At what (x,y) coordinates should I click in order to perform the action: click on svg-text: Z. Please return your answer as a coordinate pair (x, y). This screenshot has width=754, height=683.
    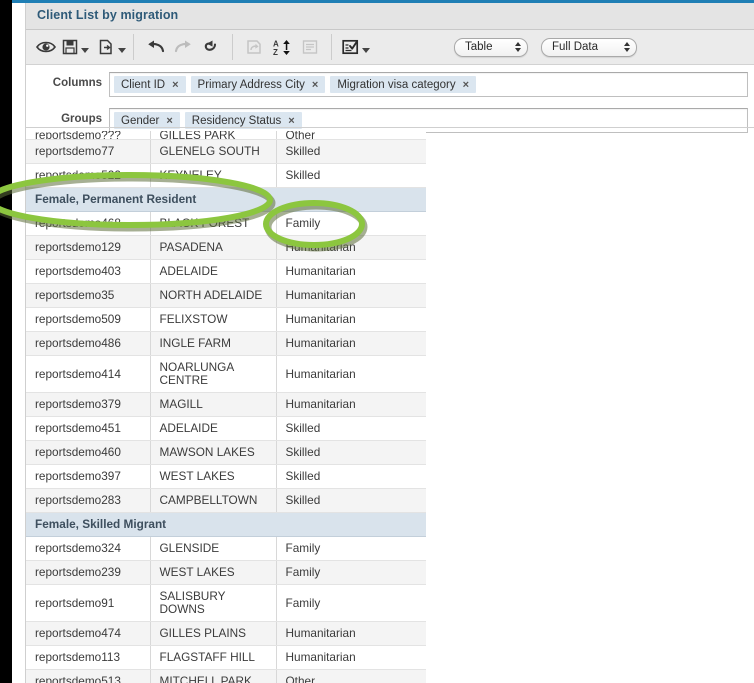
    Looking at the image, I should click on (275, 52).